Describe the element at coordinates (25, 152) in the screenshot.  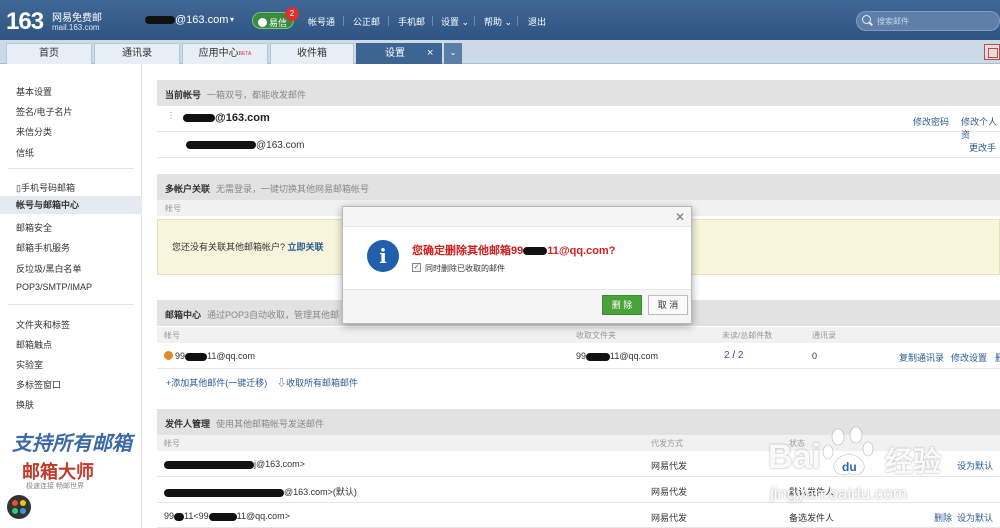
I see `sidebar-item-stationery: 信纸` at that location.